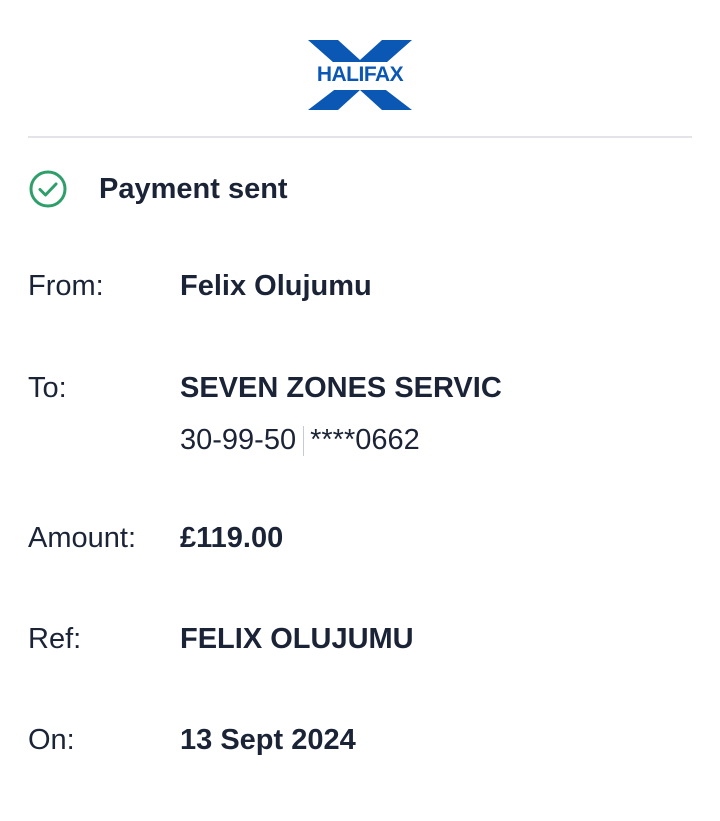 The image size is (720, 821). Describe the element at coordinates (47, 388) in the screenshot. I see `to-label: To:` at that location.